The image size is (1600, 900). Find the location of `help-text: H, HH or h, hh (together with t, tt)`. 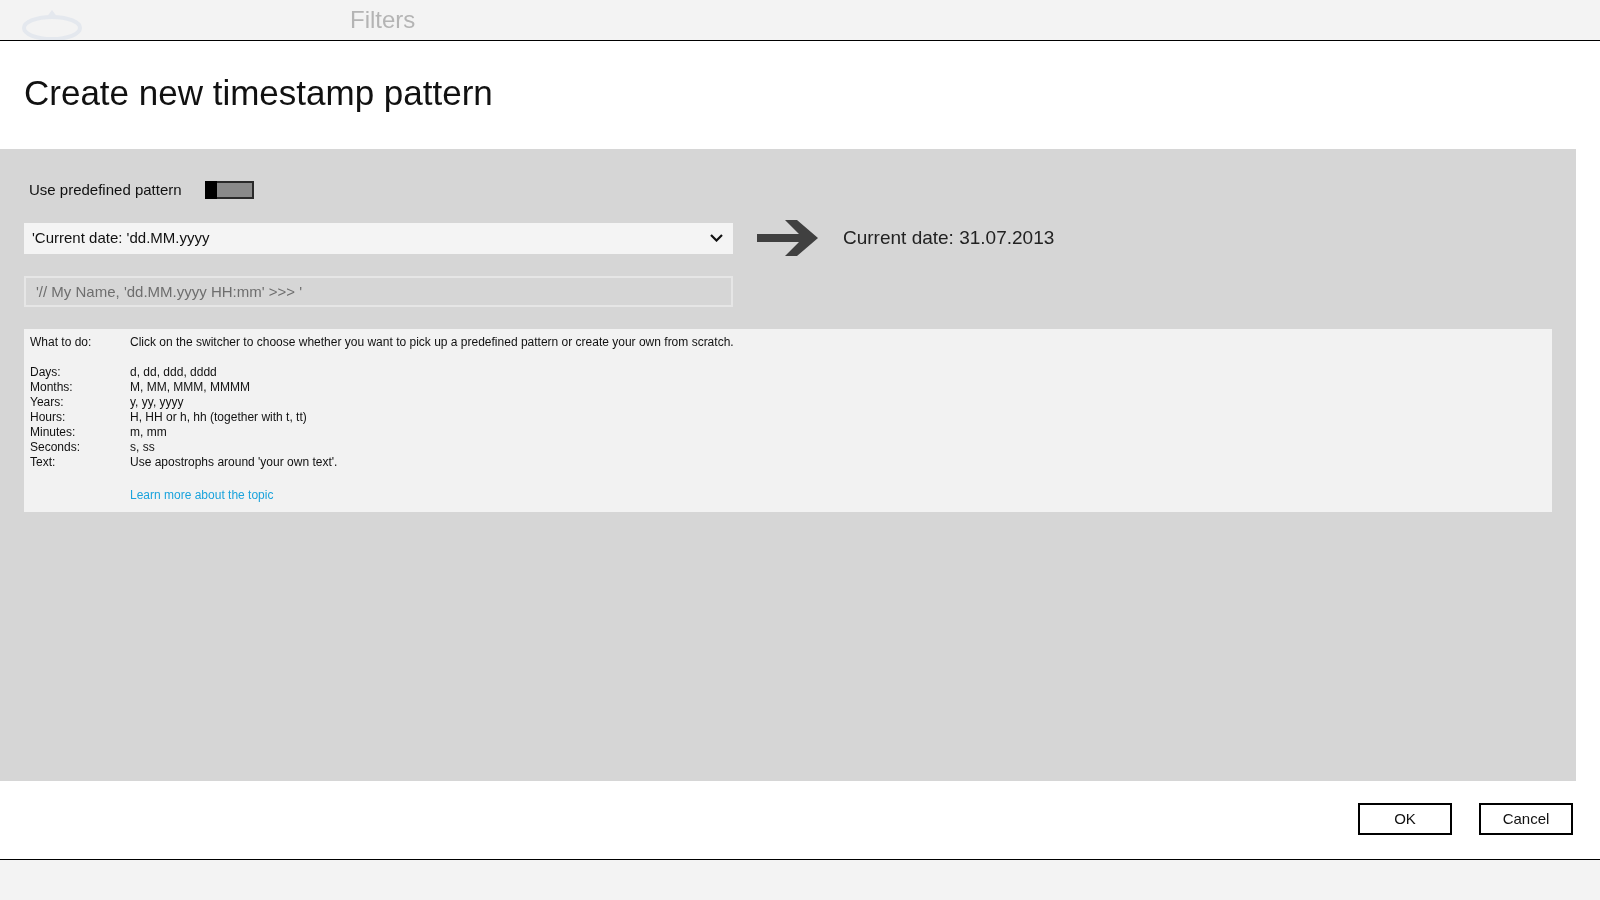

help-text: H, HH or h, hh (together with t, tt) is located at coordinates (218, 417).